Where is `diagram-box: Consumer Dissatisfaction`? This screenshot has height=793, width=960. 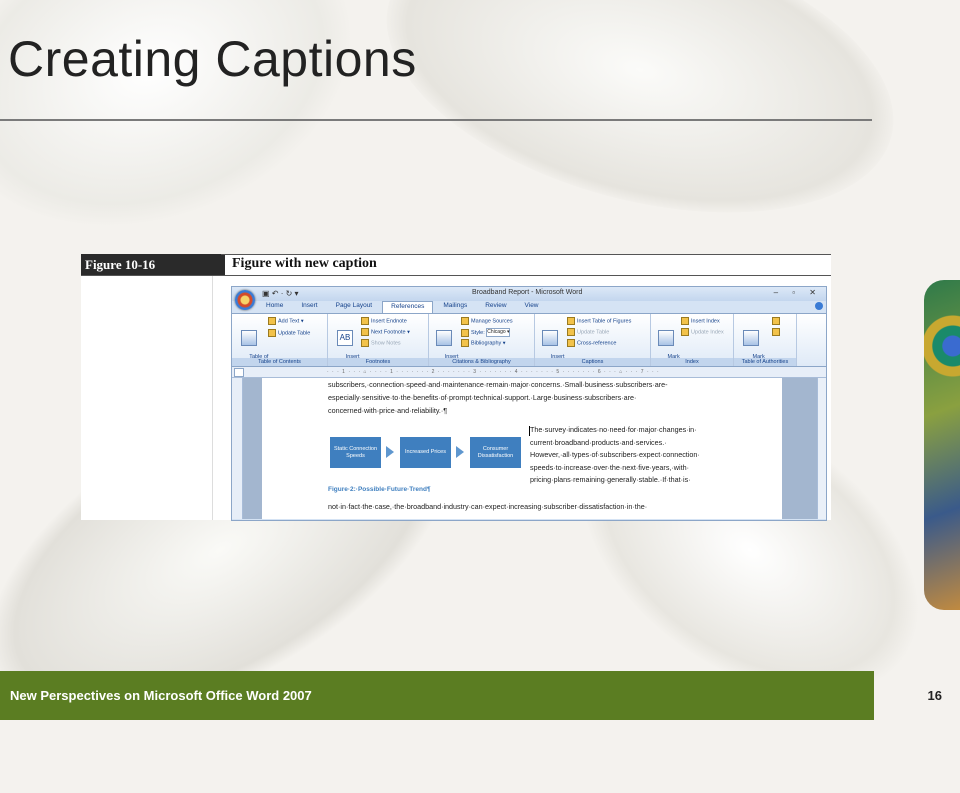
diagram-box: Consumer Dissatisfaction is located at coordinates (495, 452).